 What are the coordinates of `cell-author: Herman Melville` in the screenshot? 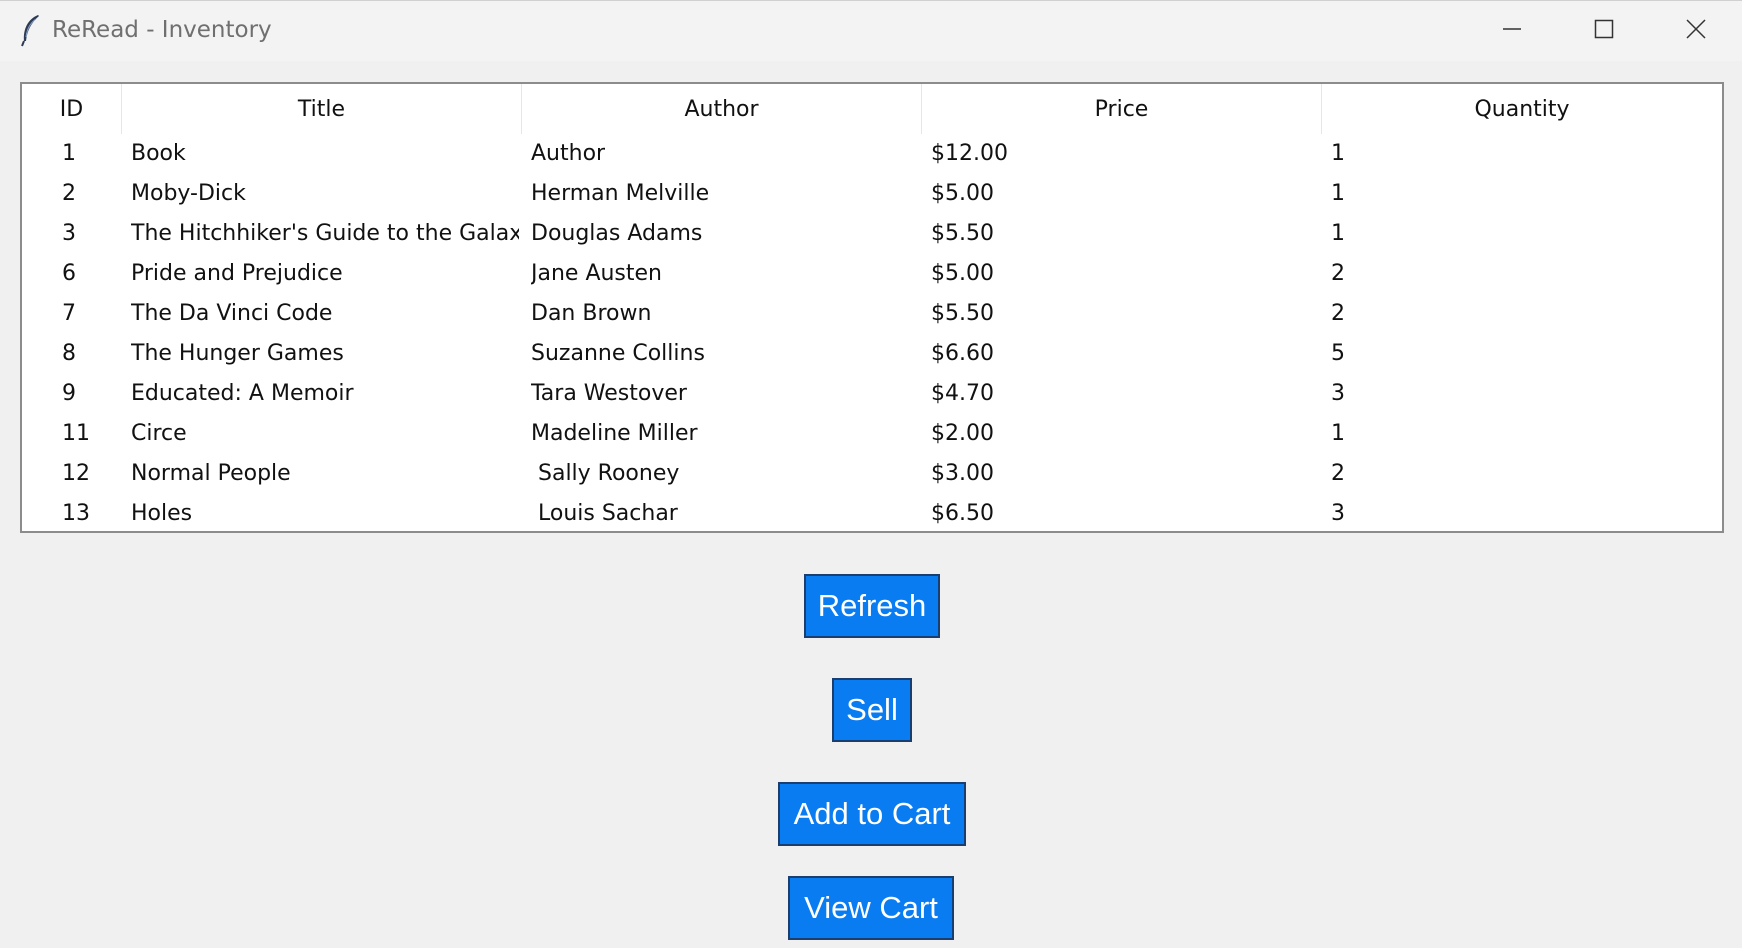 It's located at (620, 193).